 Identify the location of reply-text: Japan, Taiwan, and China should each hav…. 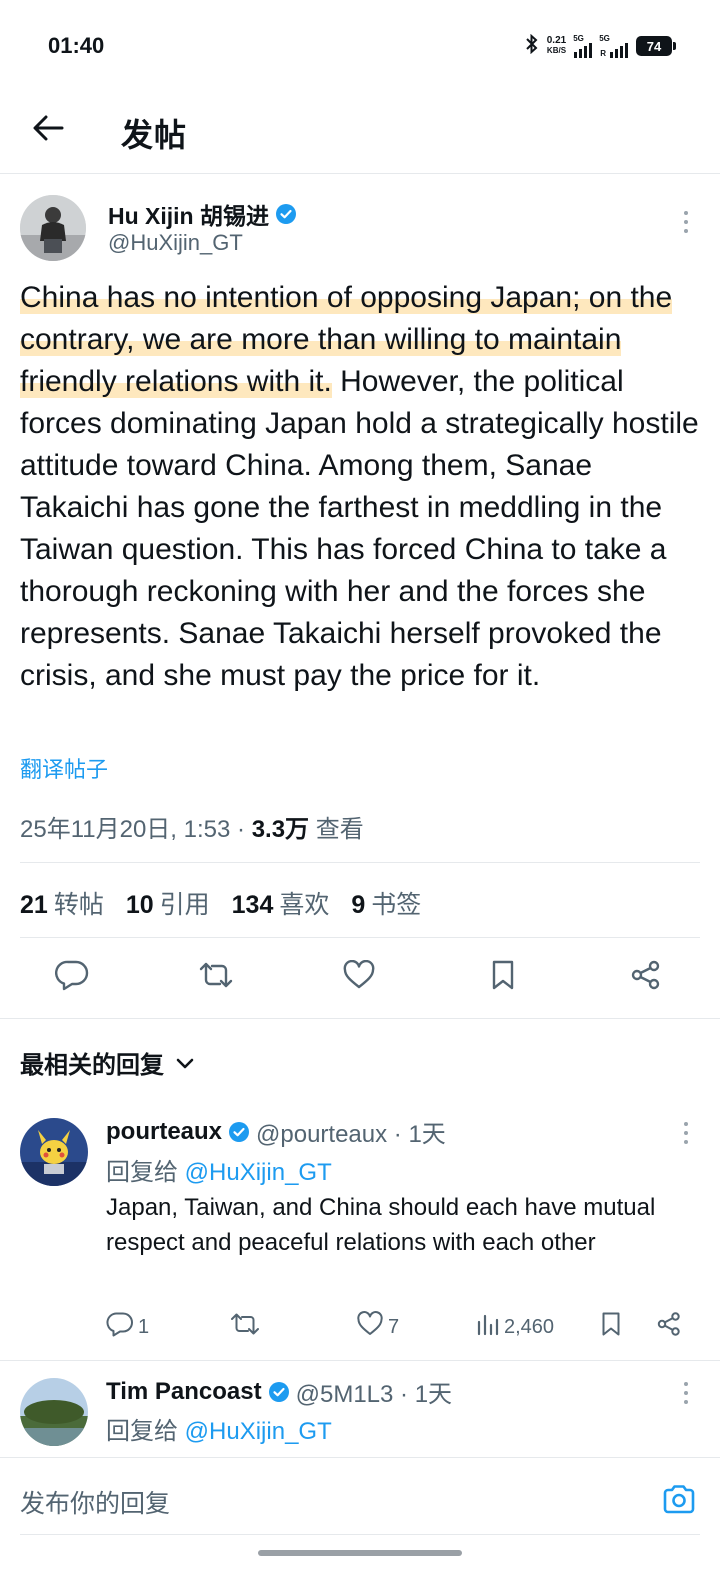
(381, 1225).